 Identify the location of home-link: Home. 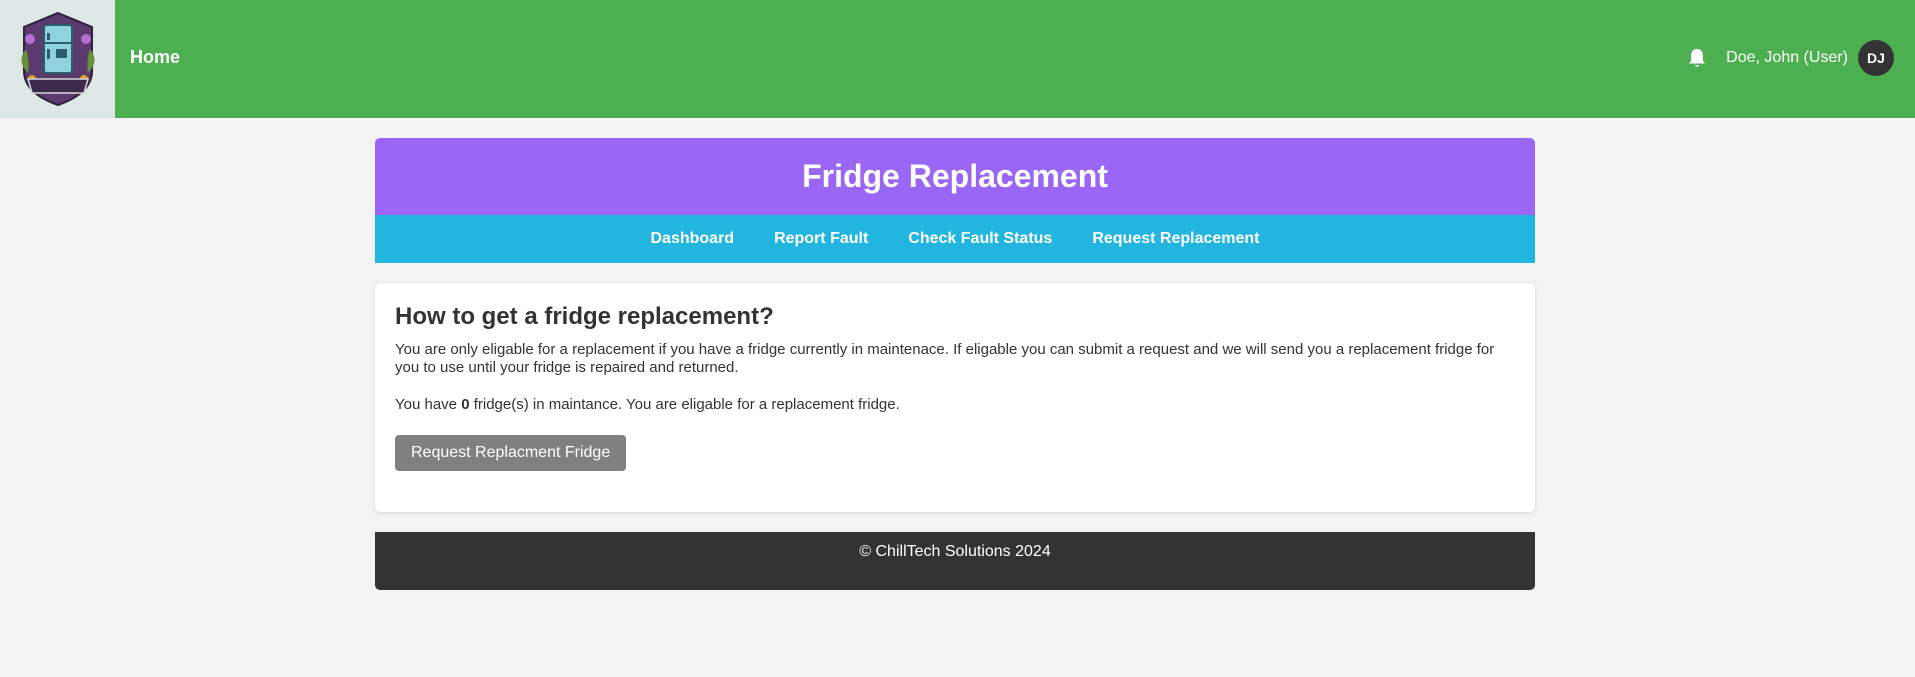
(155, 57).